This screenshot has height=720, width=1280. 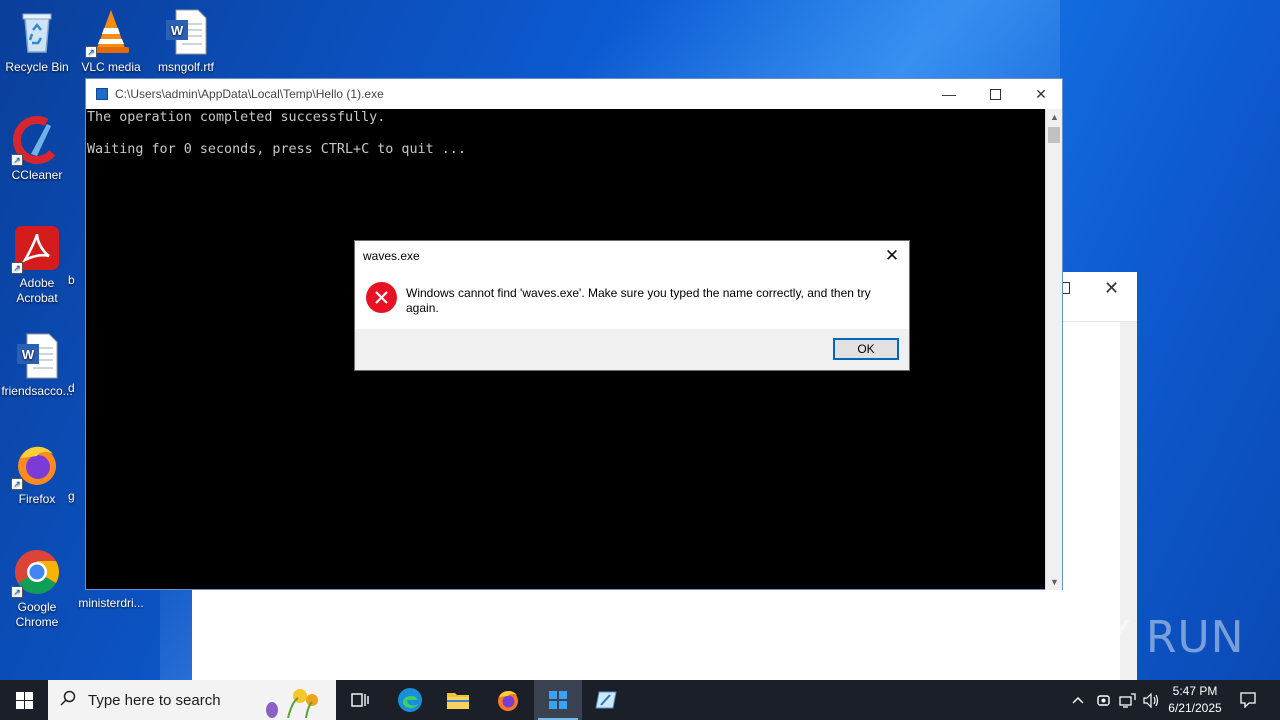 I want to click on edge-icon, so click(x=410, y=700).